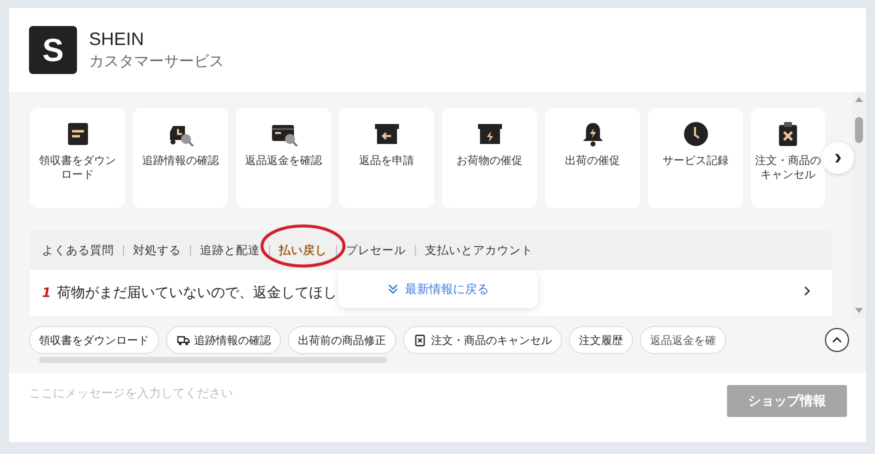 The image size is (875, 454). Describe the element at coordinates (695, 158) in the screenshot. I see `shortcut-tile: サービス記録` at that location.